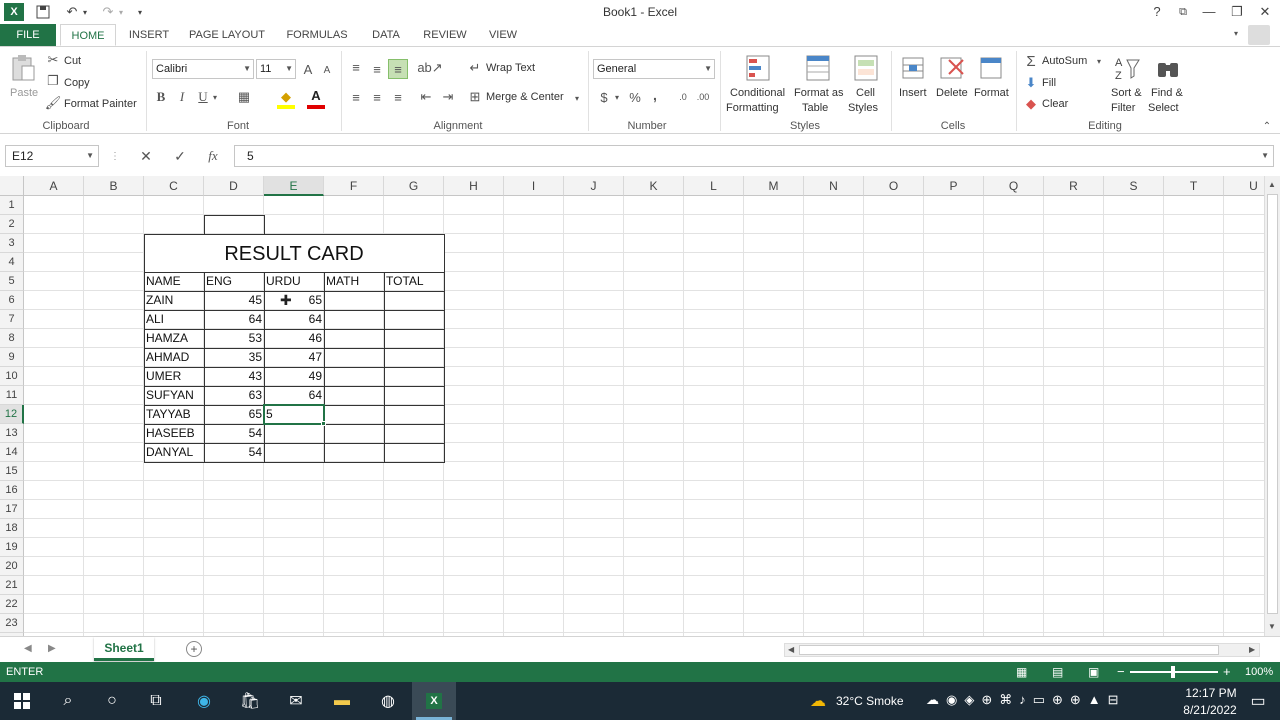  I want to click on sort-filter-icon: AZ, so click(1127, 68).